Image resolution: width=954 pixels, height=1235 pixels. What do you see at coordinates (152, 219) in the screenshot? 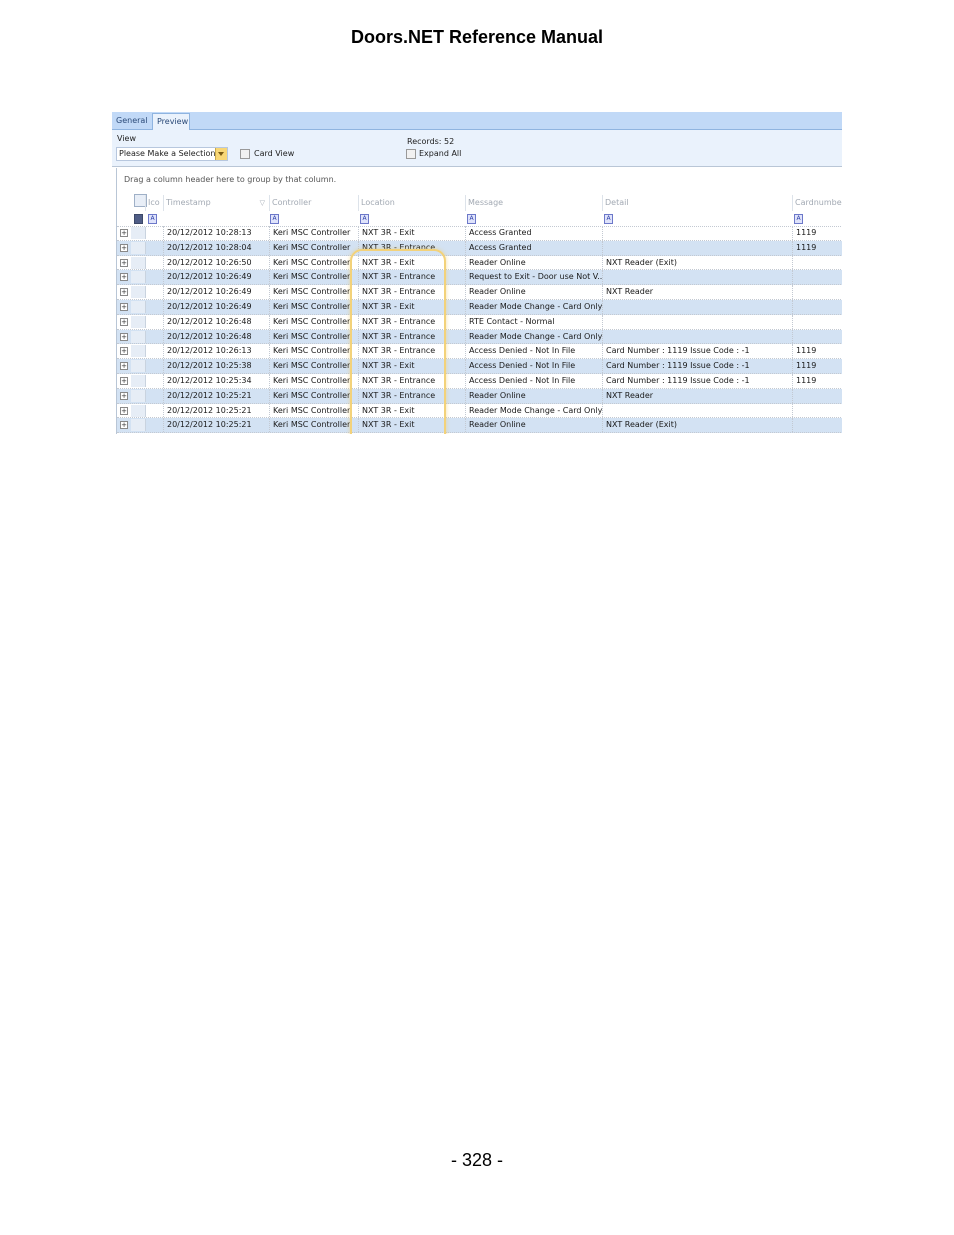
I see `filter-ico-icon: A` at bounding box center [152, 219].